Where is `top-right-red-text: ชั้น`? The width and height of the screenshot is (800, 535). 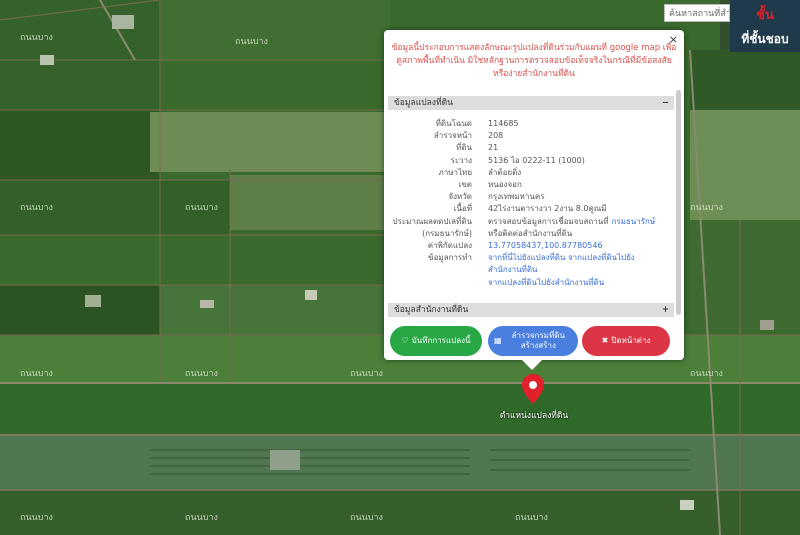
top-right-red-text: ชั้น is located at coordinates (765, 14).